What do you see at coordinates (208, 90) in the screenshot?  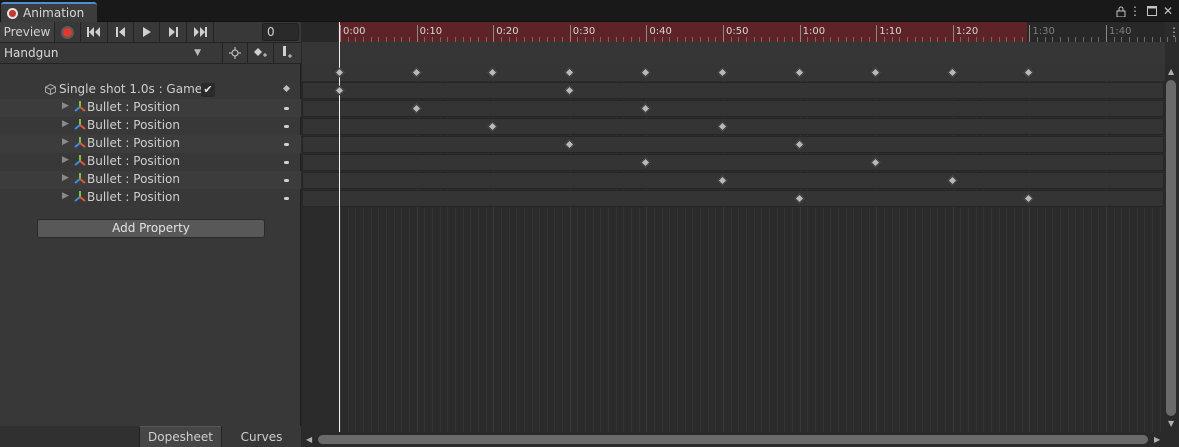 I see `active-checkbox: ✔` at bounding box center [208, 90].